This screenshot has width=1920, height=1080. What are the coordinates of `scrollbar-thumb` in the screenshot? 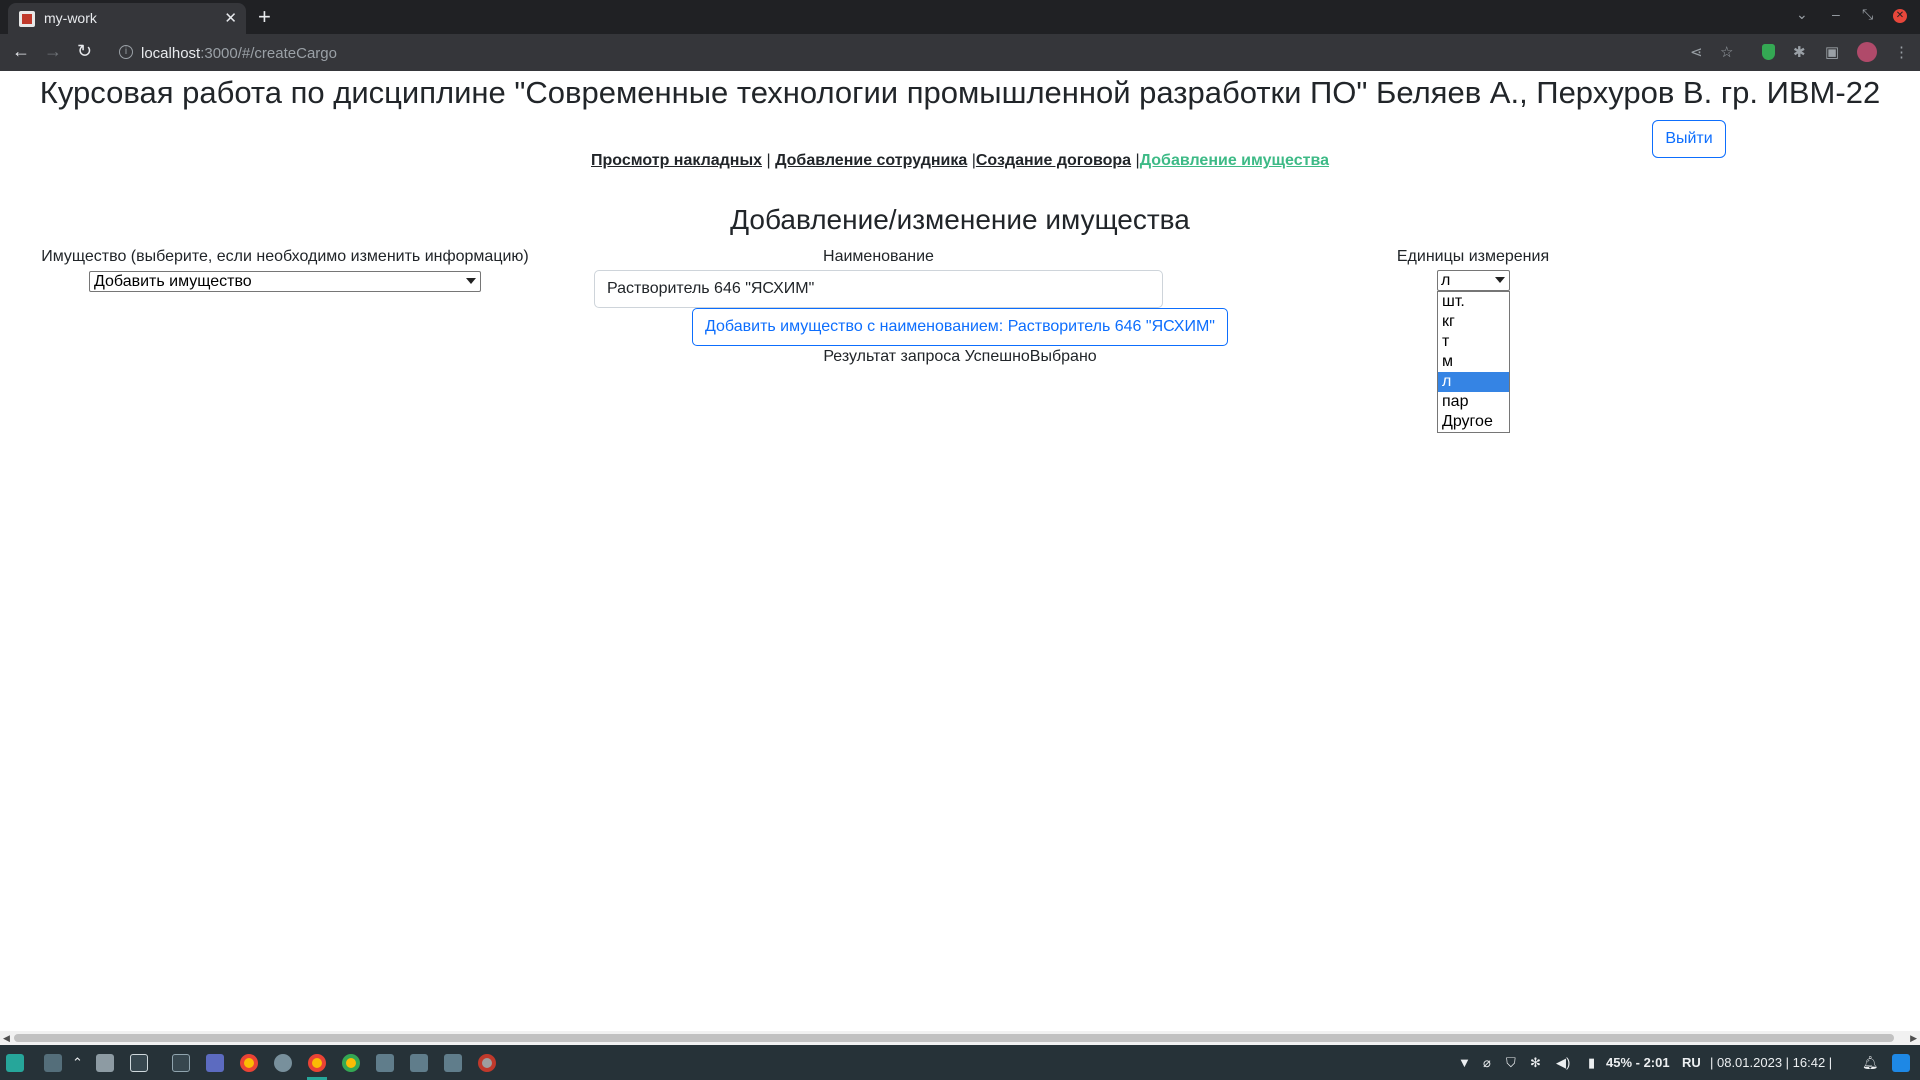 It's located at (954, 1038).